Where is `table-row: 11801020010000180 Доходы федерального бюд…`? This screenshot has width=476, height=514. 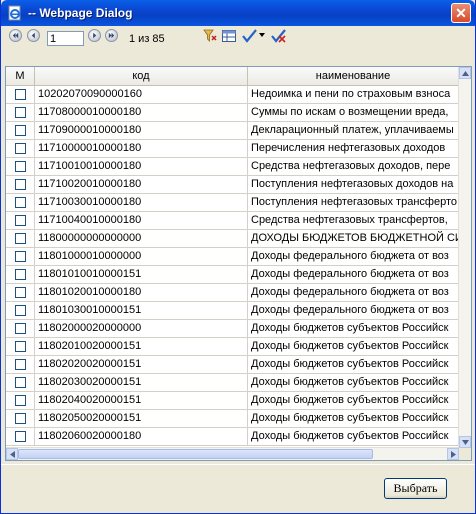 table-row: 11801020010000180 Доходы федерального бюд… is located at coordinates (232, 293).